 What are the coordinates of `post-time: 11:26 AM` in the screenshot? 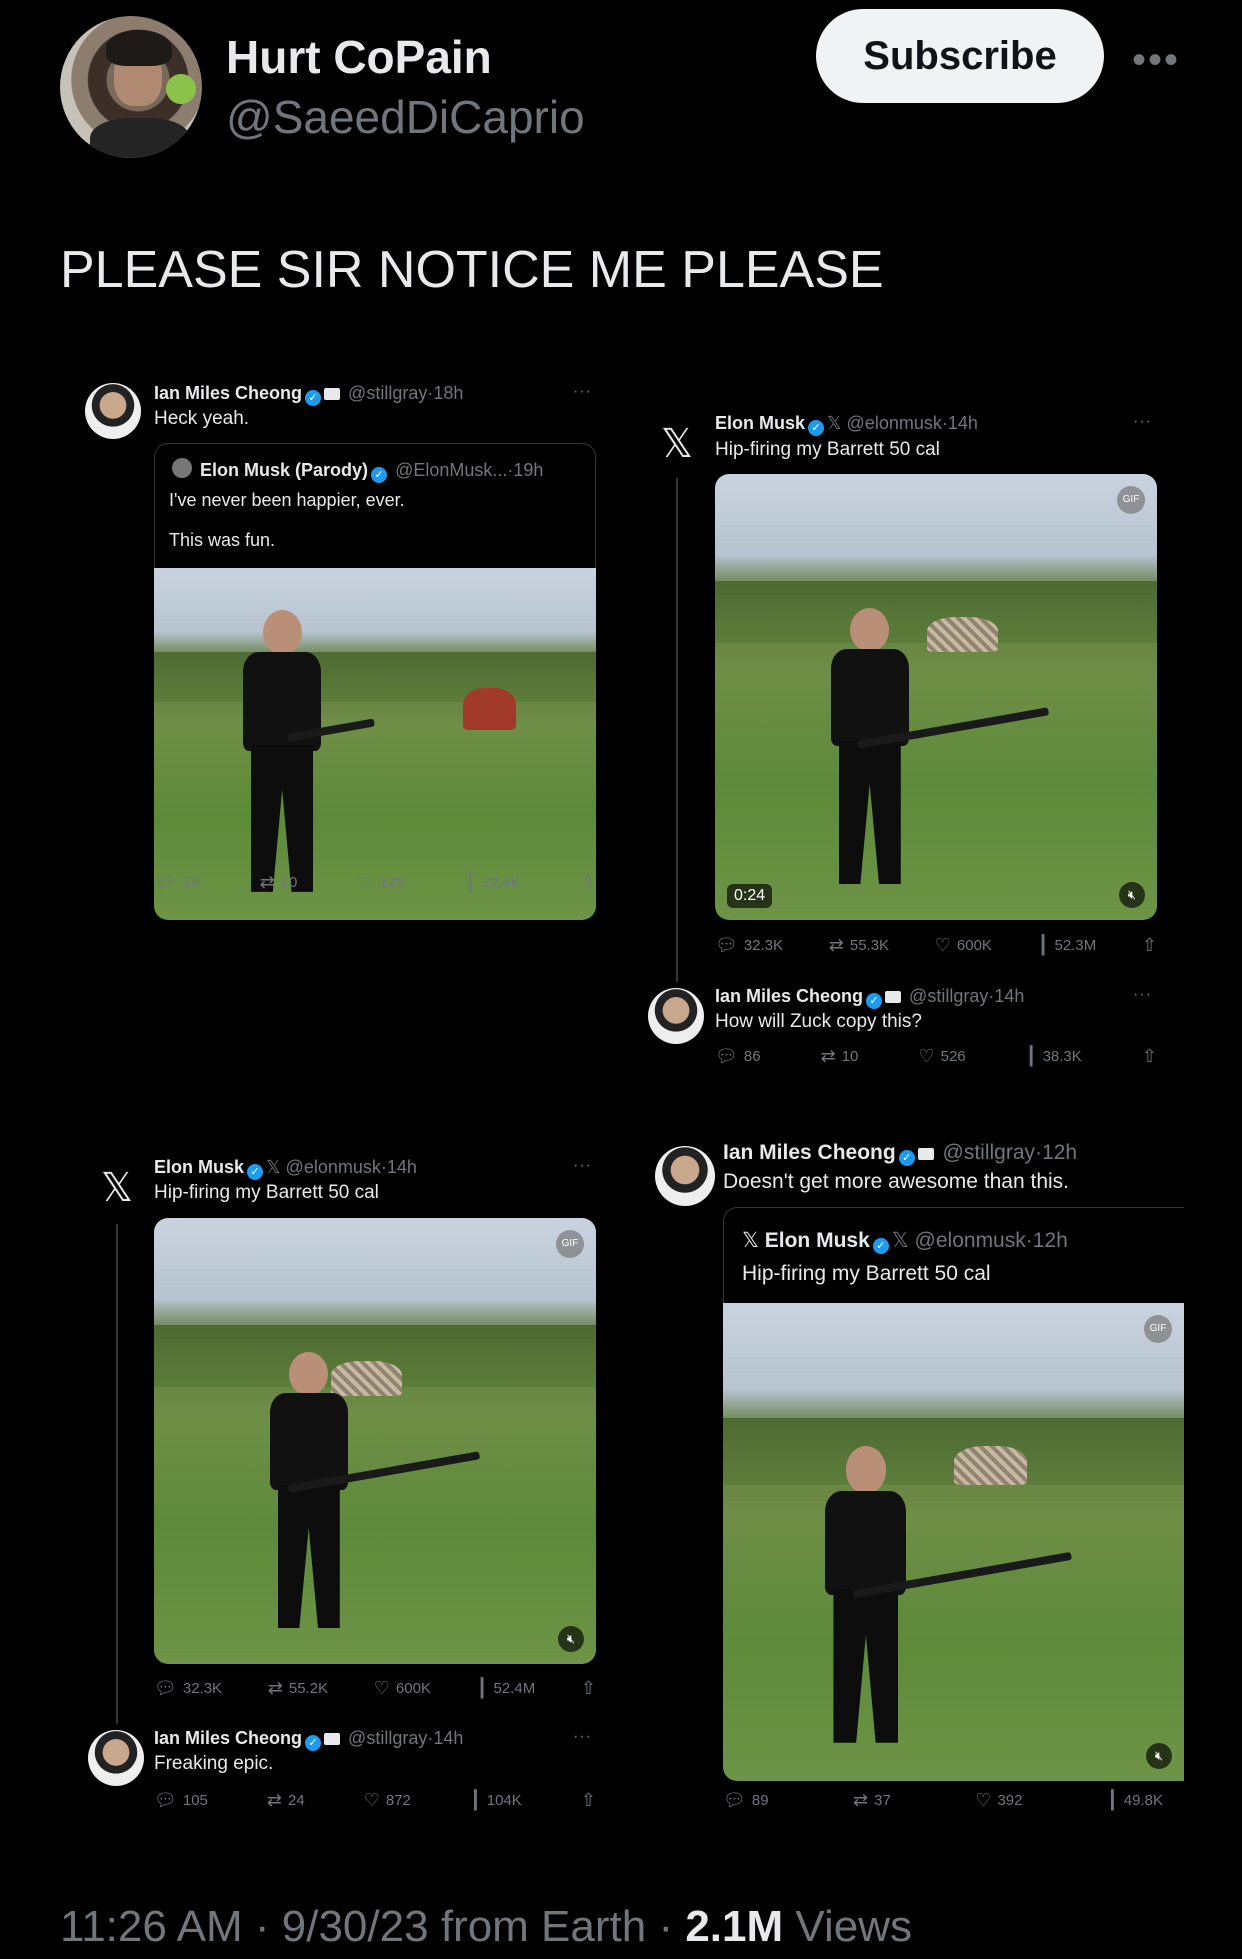 It's located at (151, 1926).